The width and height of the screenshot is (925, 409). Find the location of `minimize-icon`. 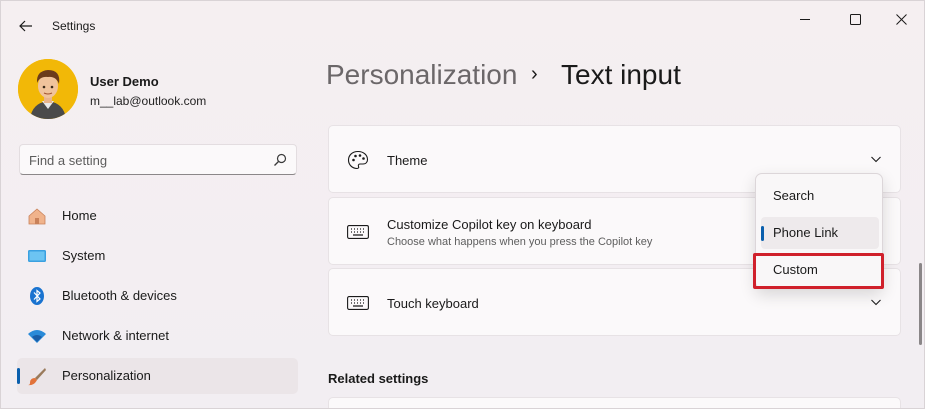

minimize-icon is located at coordinates (804, 19).